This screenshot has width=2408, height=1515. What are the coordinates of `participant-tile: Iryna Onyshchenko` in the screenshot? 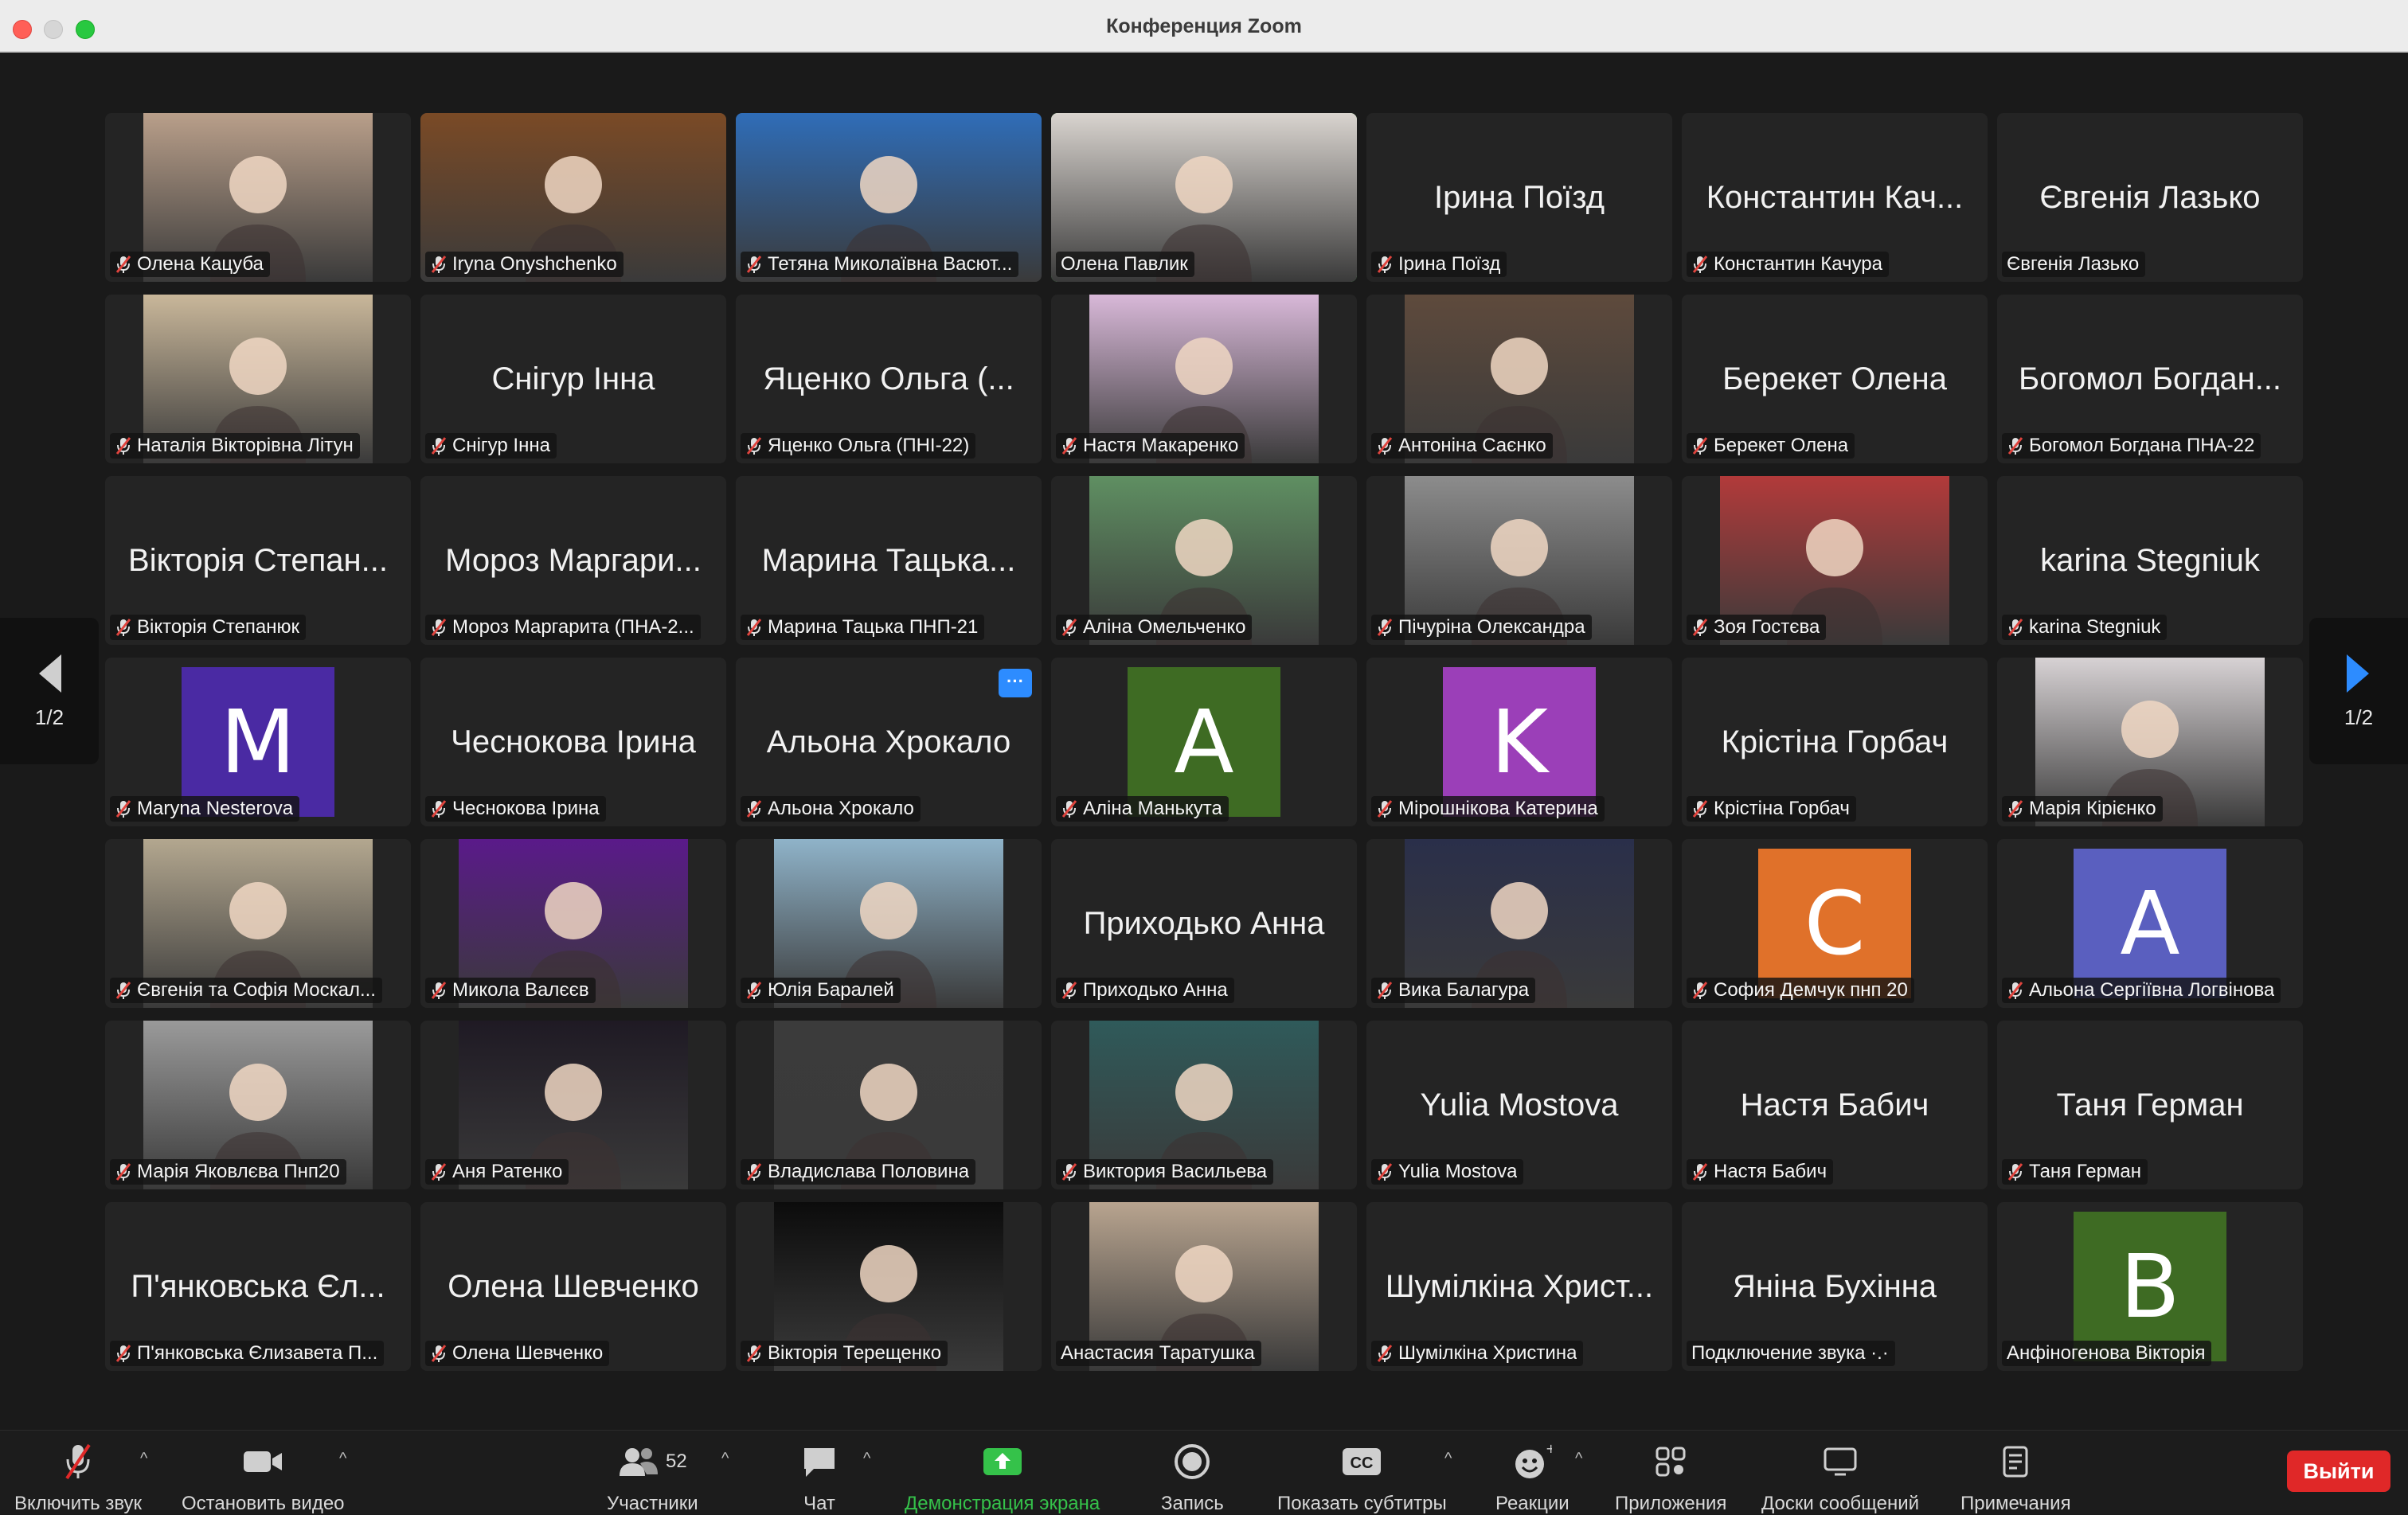 It's located at (573, 197).